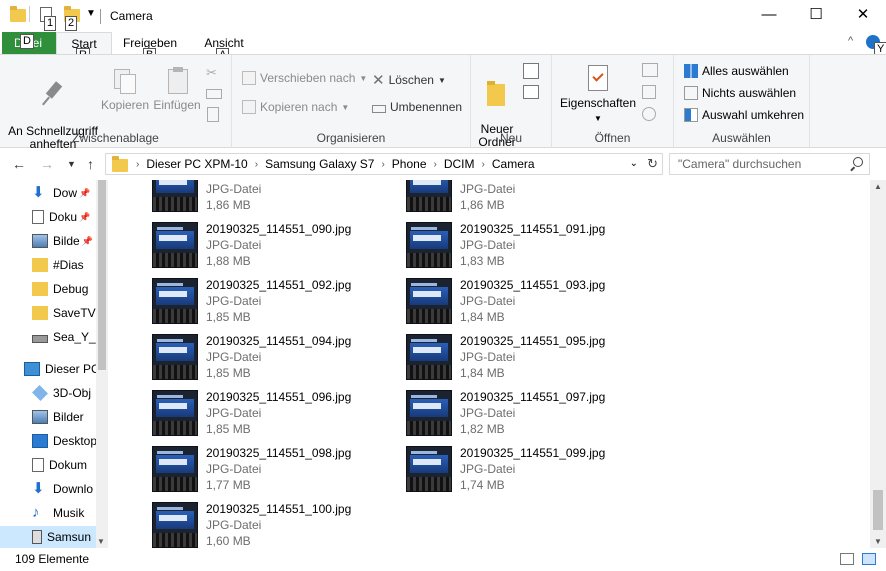 The height and width of the screenshot is (571, 886). What do you see at coordinates (652, 164) in the screenshot?
I see `refresh-icon: ↻` at bounding box center [652, 164].